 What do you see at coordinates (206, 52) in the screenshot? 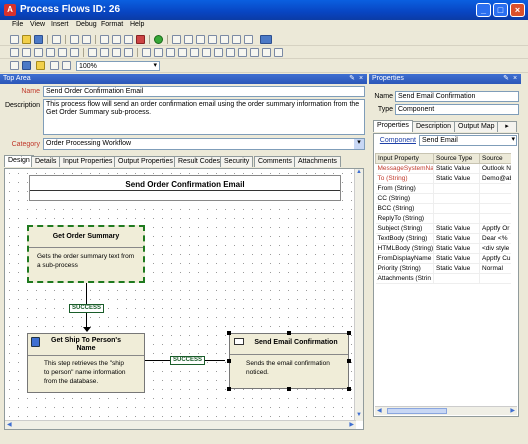
I see `fill-color-icon` at bounding box center [206, 52].